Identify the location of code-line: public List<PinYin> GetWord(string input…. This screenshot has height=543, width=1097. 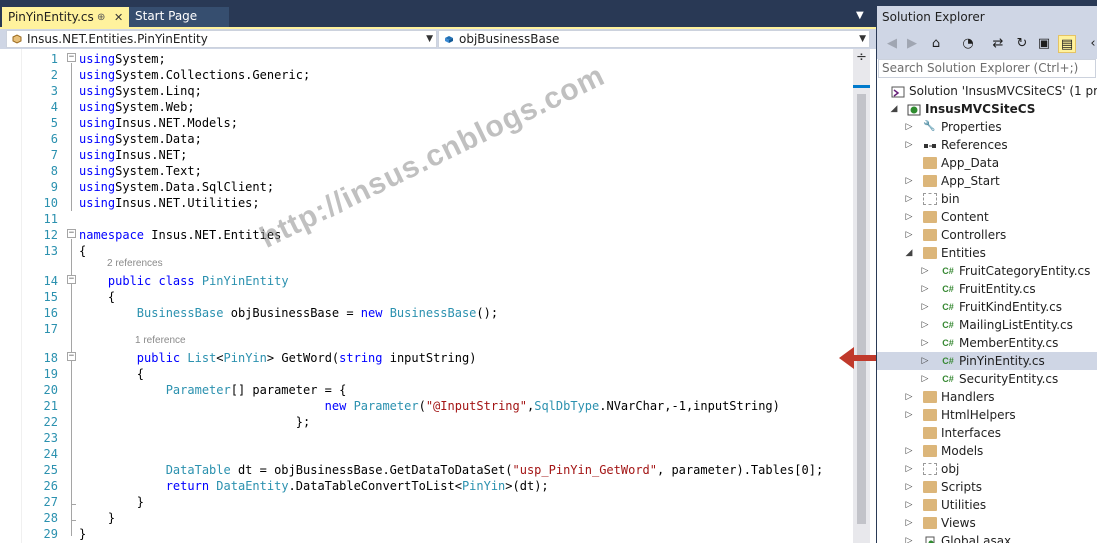
(278, 358).